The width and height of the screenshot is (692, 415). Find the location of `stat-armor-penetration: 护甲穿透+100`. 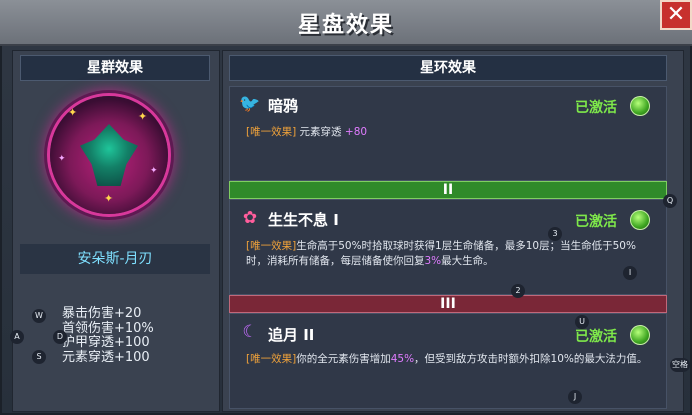

stat-armor-penetration: 护甲穿透+100 is located at coordinates (106, 342).